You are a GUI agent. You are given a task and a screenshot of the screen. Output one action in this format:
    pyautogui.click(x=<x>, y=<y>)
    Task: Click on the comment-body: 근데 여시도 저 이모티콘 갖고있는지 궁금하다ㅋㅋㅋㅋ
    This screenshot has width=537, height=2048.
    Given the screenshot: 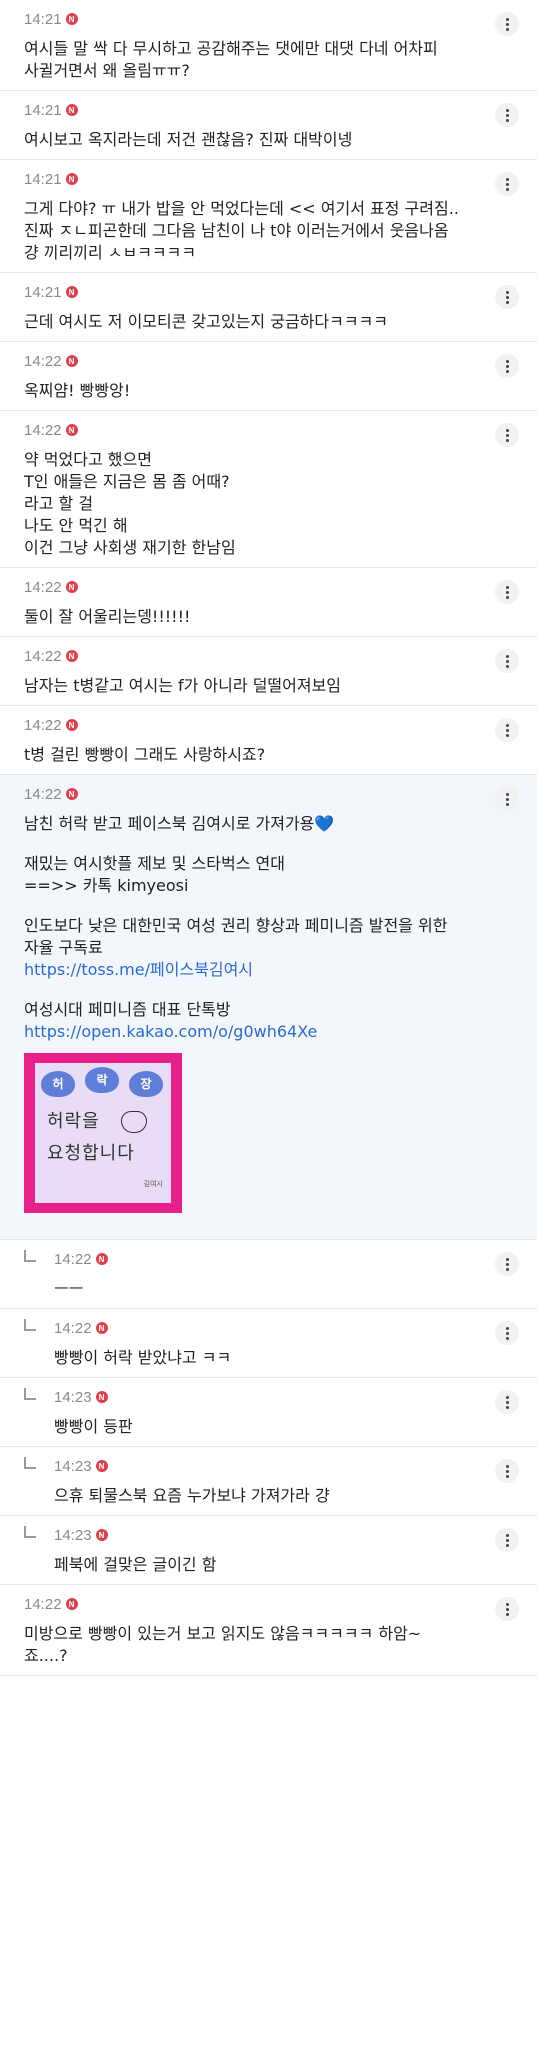 What is the action you would take?
    pyautogui.click(x=257, y=322)
    